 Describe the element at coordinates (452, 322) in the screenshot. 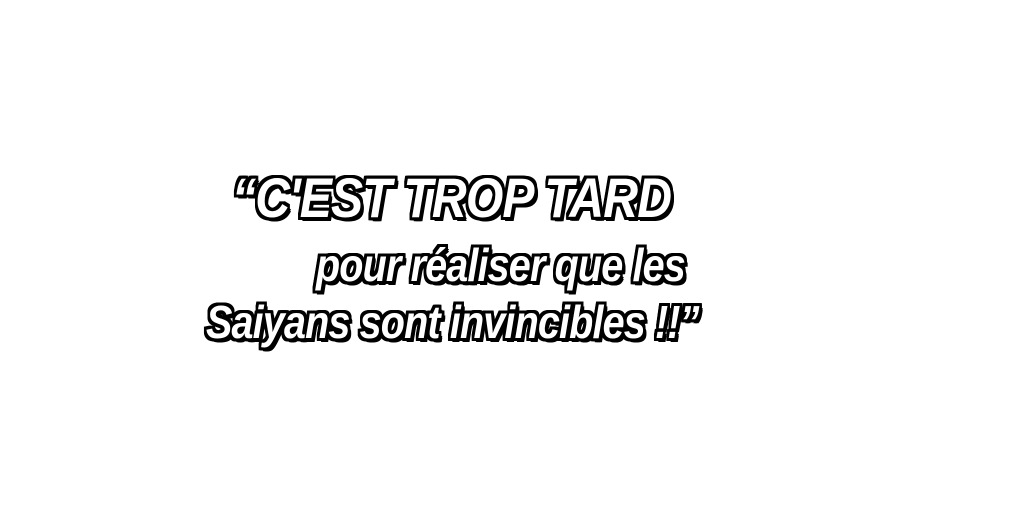

I see `quote-line-3: Saiyans sont invincibles !!”` at that location.